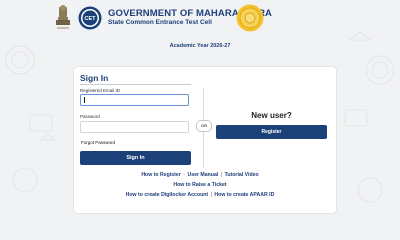 The width and height of the screenshot is (400, 240). I want to click on cet-logo-icon: CET, so click(90, 18).